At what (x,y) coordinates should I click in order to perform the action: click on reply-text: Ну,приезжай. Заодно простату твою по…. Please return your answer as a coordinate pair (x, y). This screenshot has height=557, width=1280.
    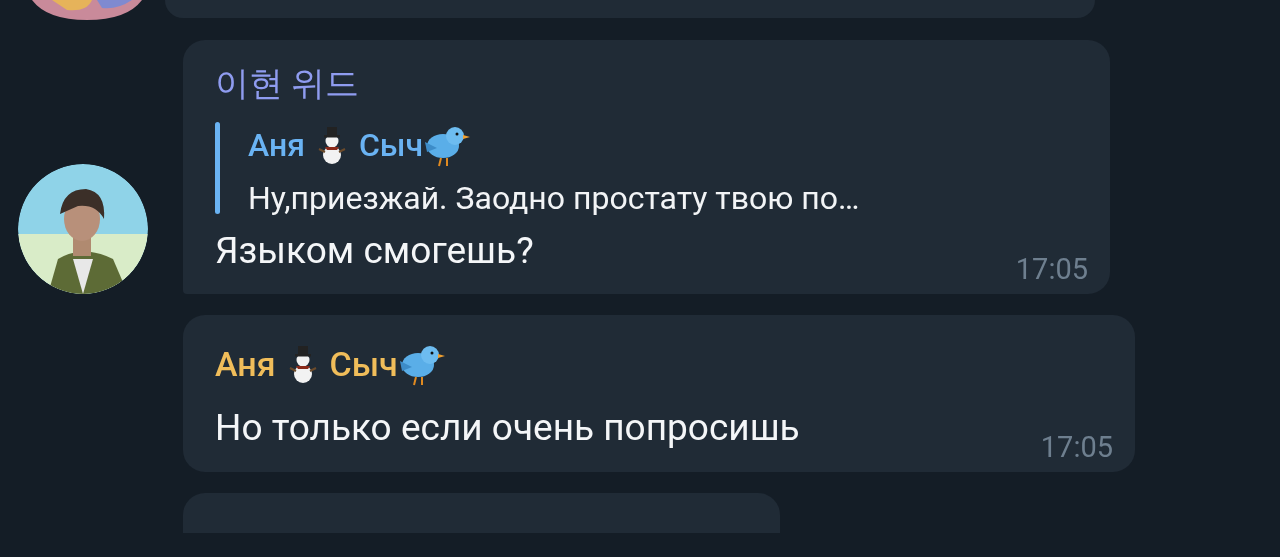
    Looking at the image, I should click on (554, 198).